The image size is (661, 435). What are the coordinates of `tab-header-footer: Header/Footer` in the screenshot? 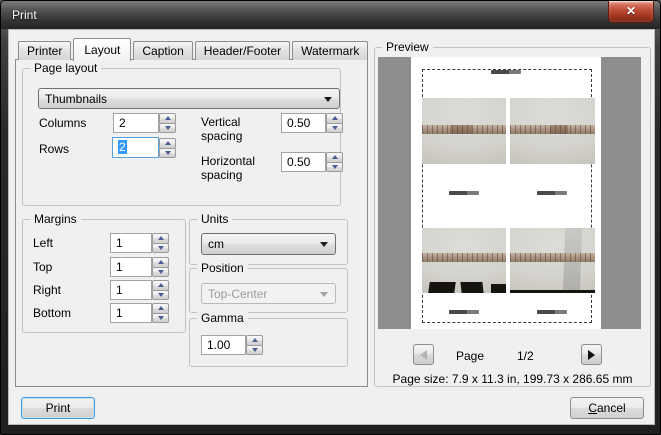 It's located at (242, 50).